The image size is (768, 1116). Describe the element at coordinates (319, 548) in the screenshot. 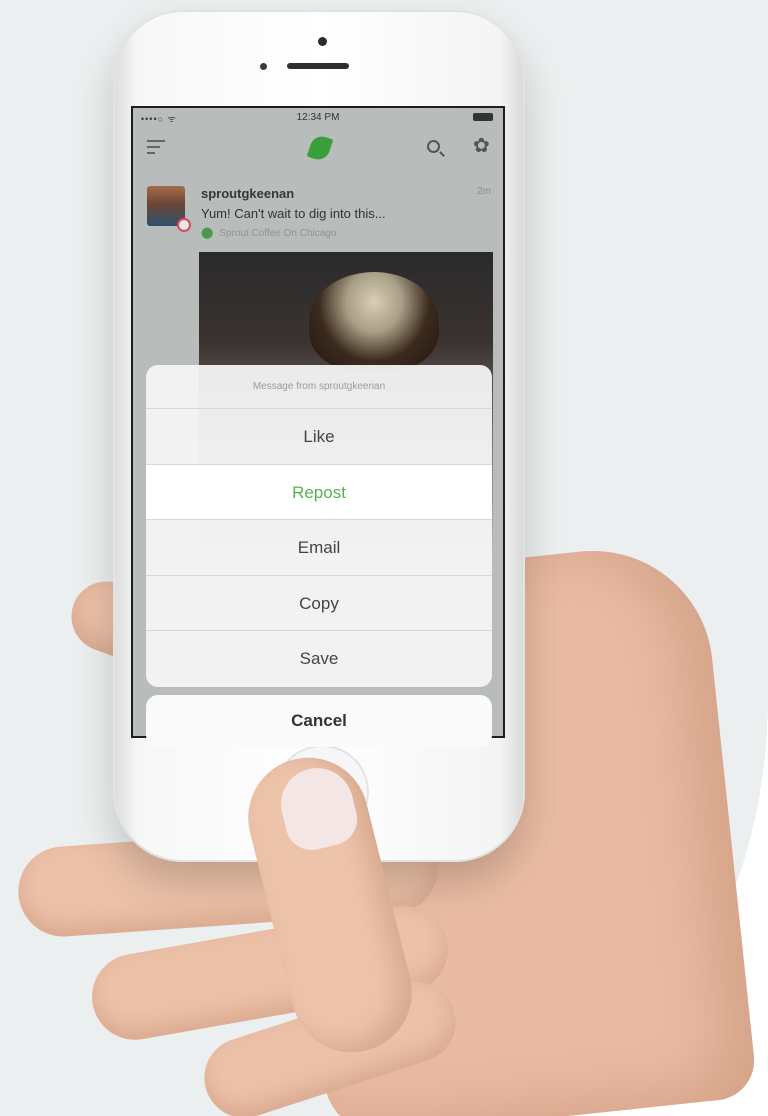

I see `action-email: Email` at that location.